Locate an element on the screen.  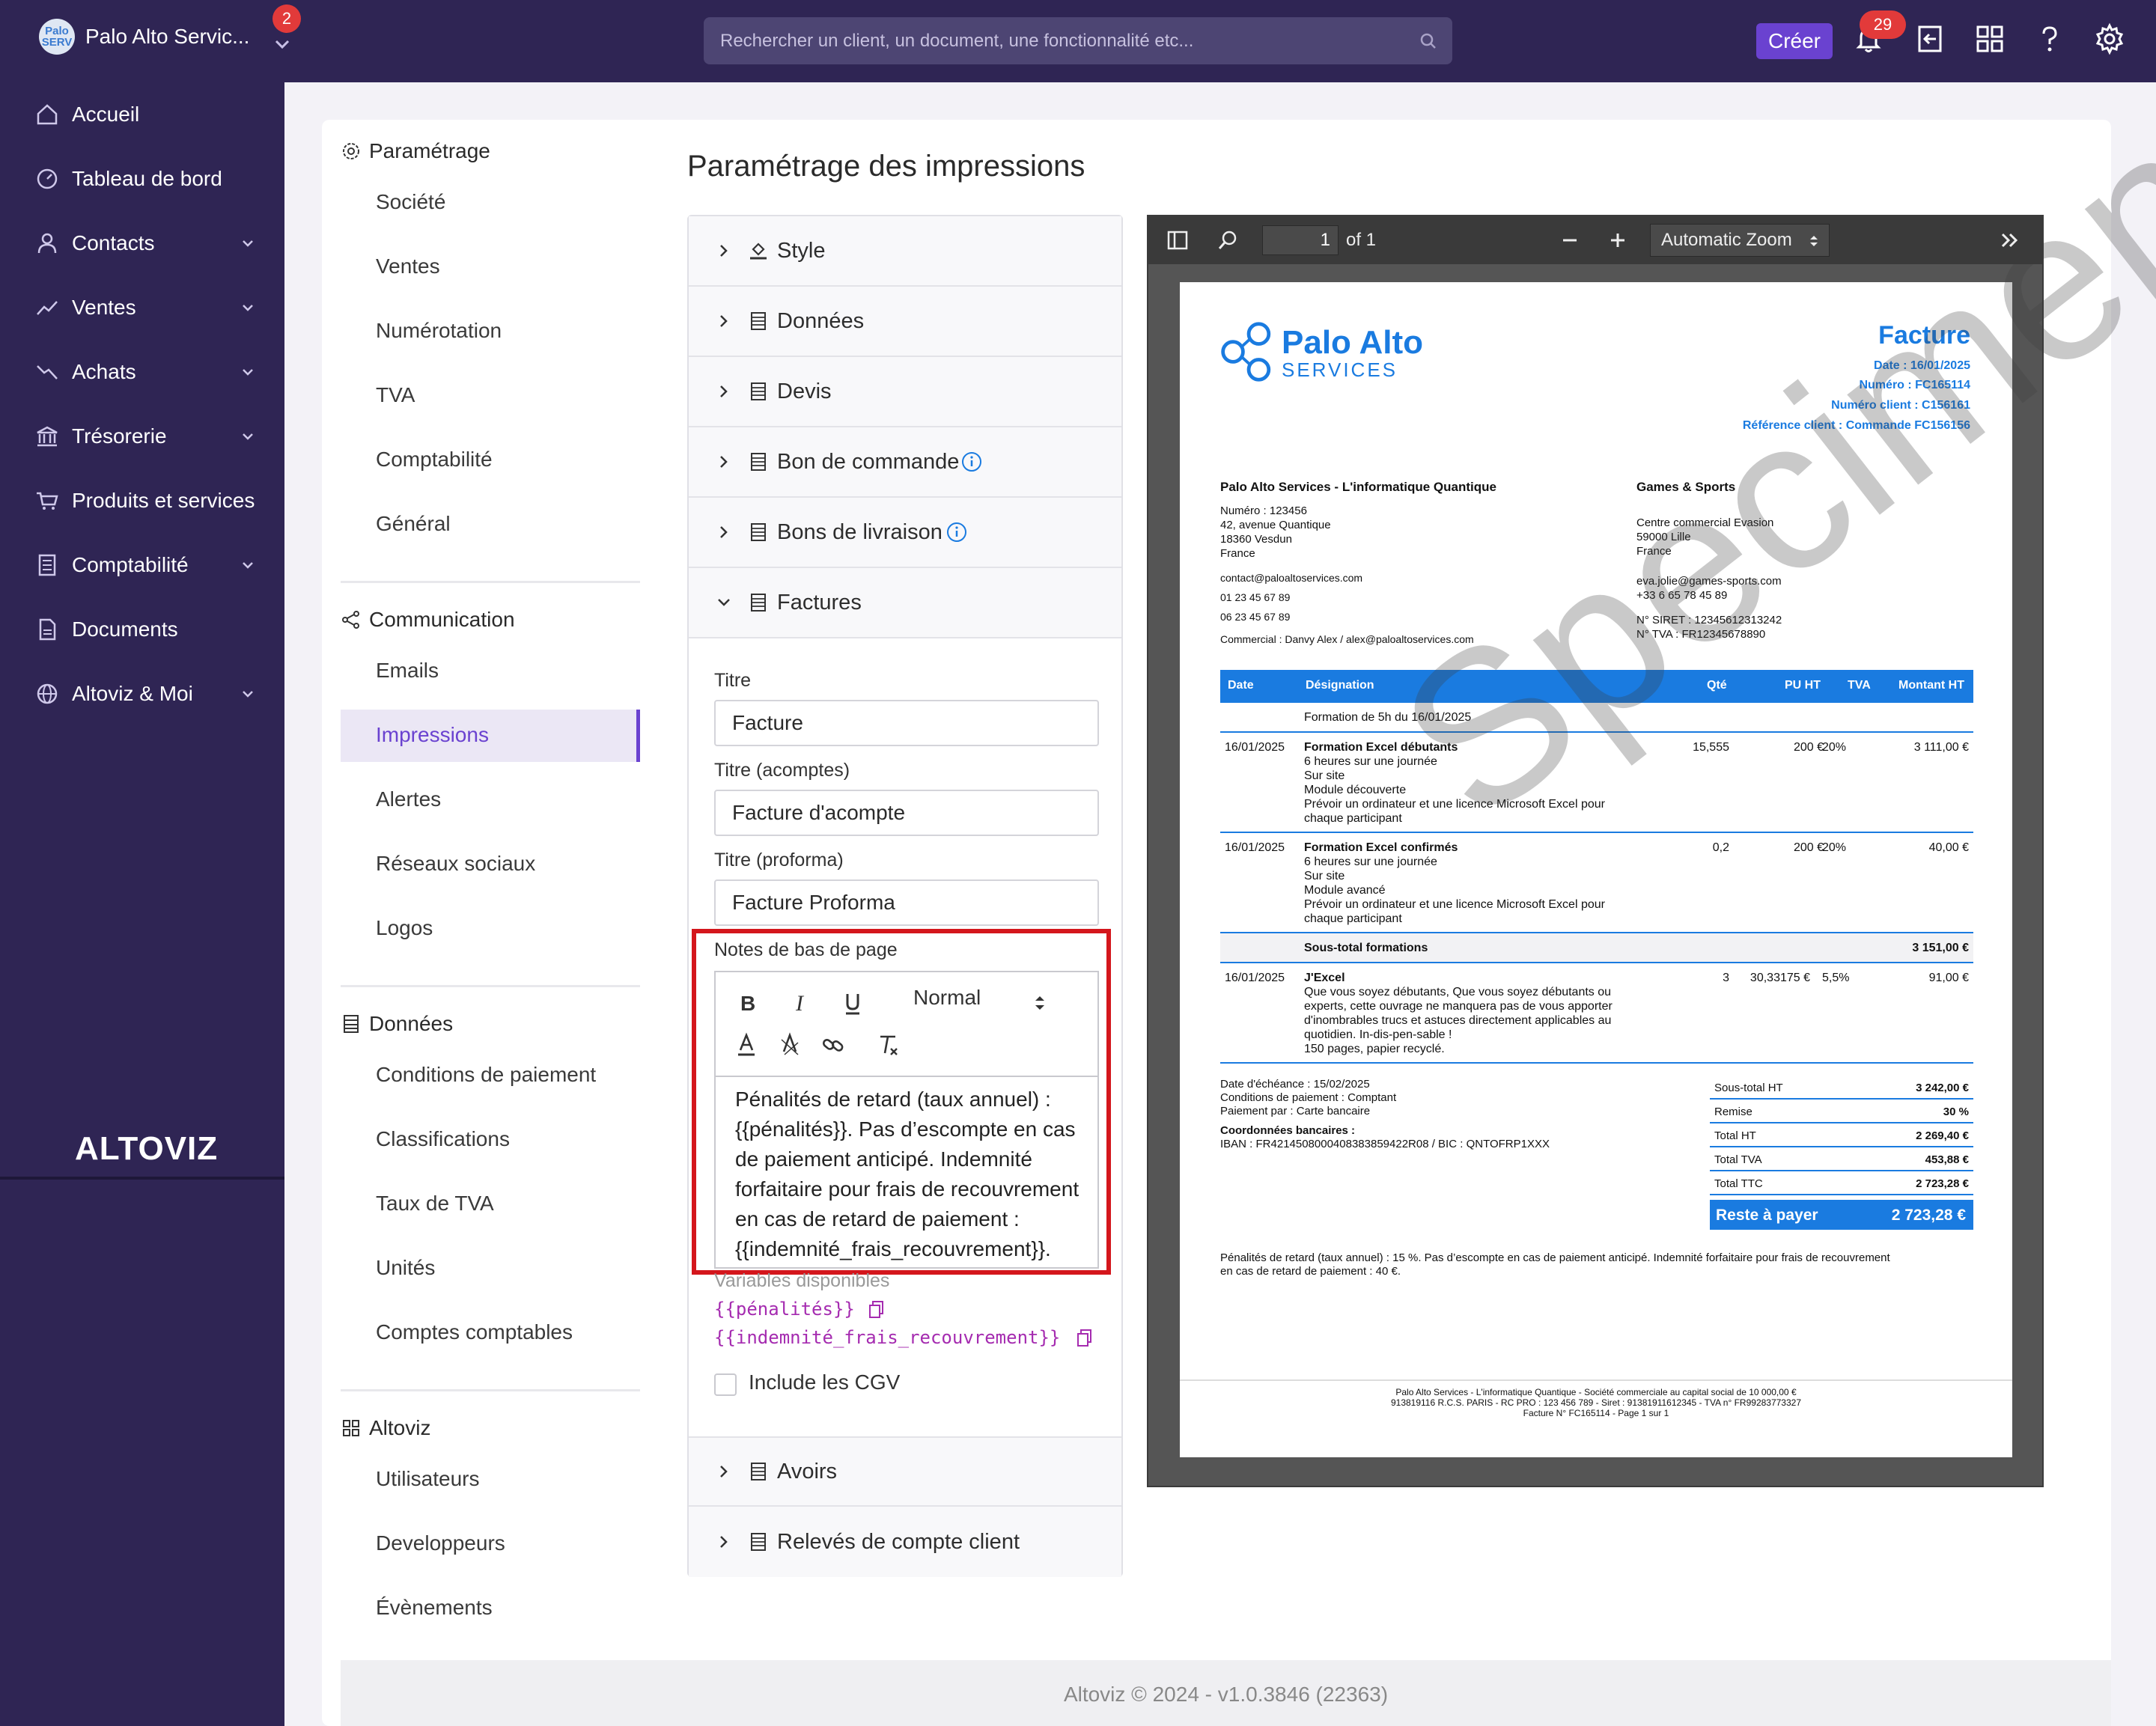
sidebar-item-documents: Documents is located at coordinates (142, 629).